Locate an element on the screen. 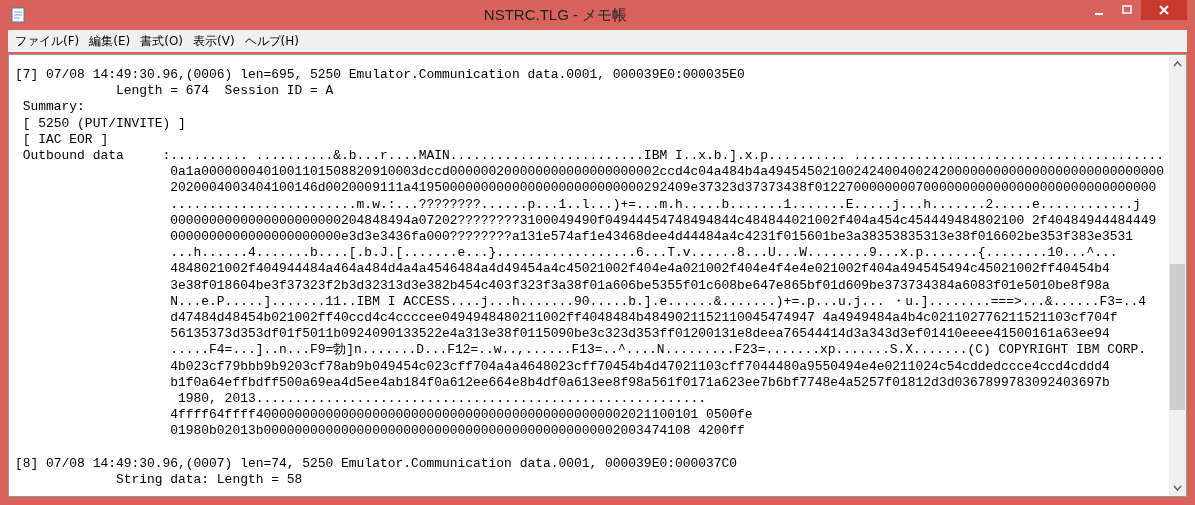  log-line: Summary: is located at coordinates (53, 107).